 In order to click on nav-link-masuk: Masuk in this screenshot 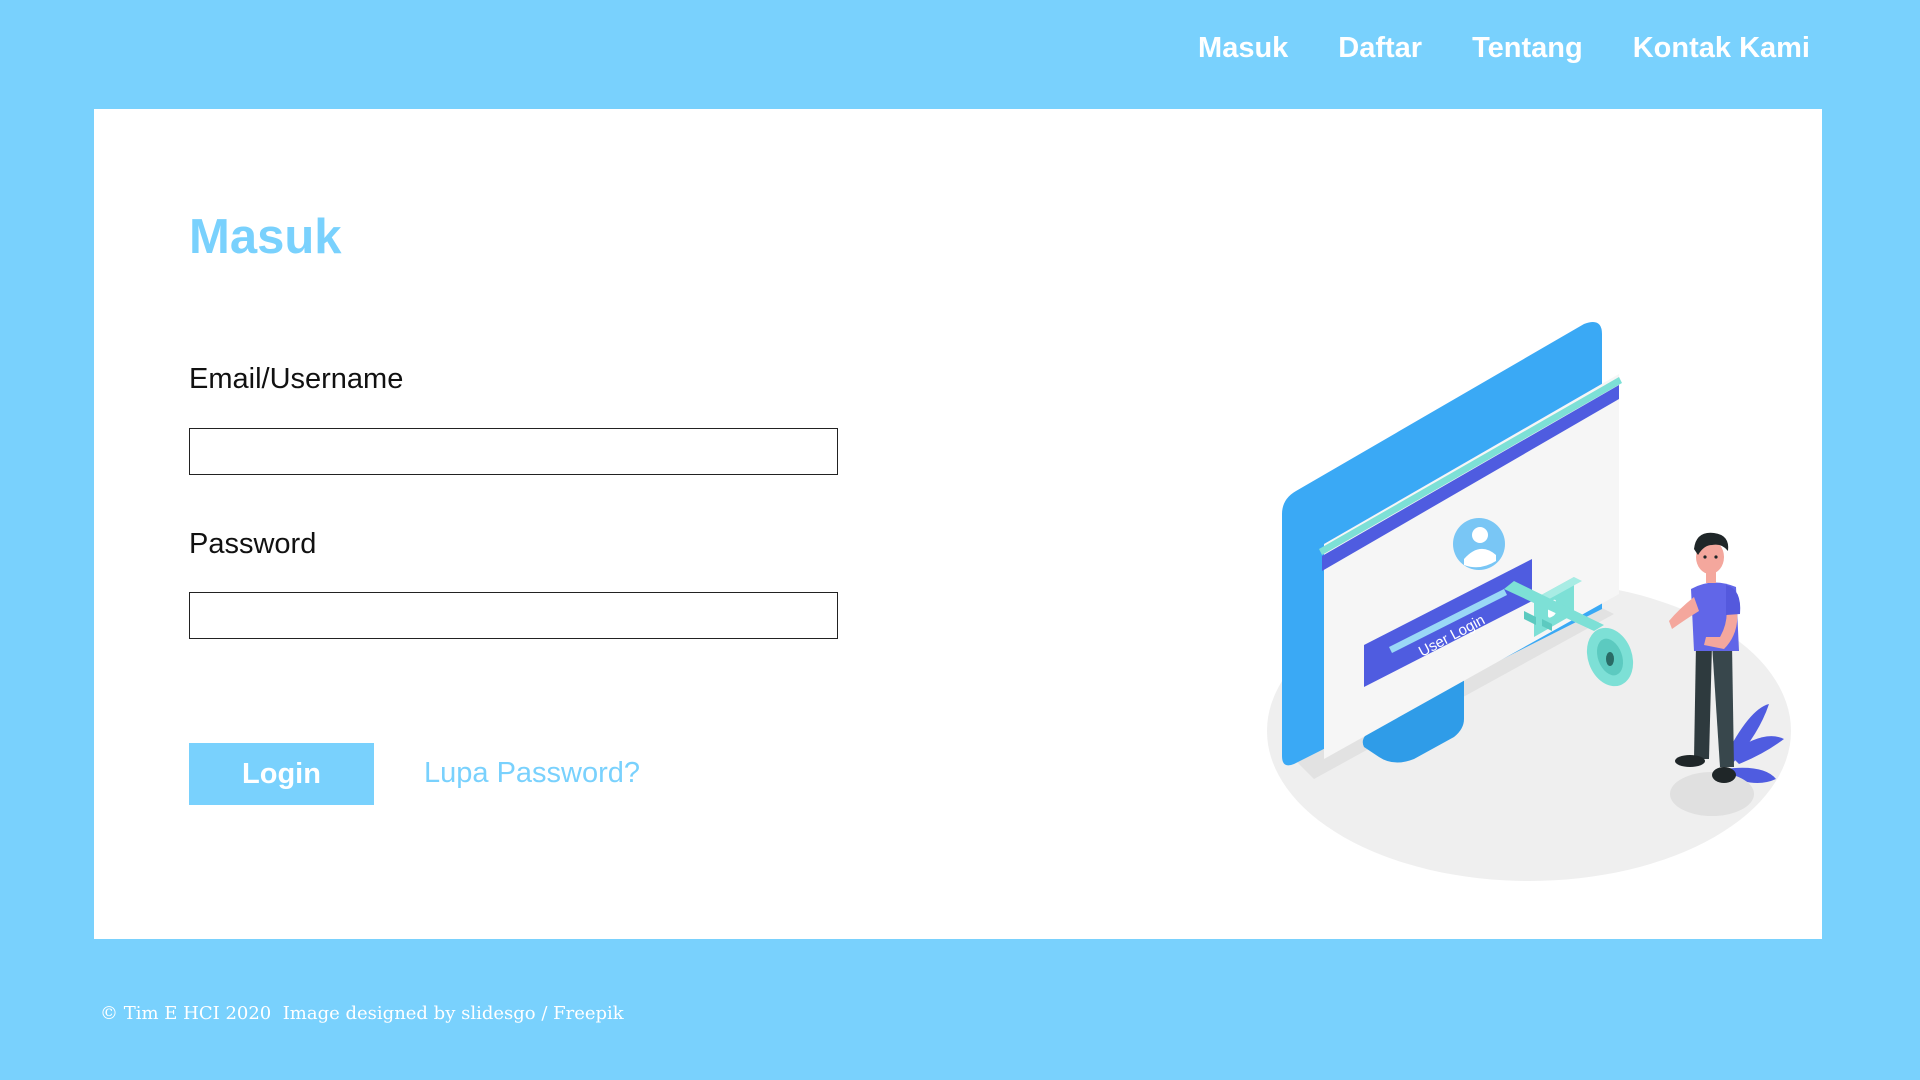, I will do `click(1243, 48)`.